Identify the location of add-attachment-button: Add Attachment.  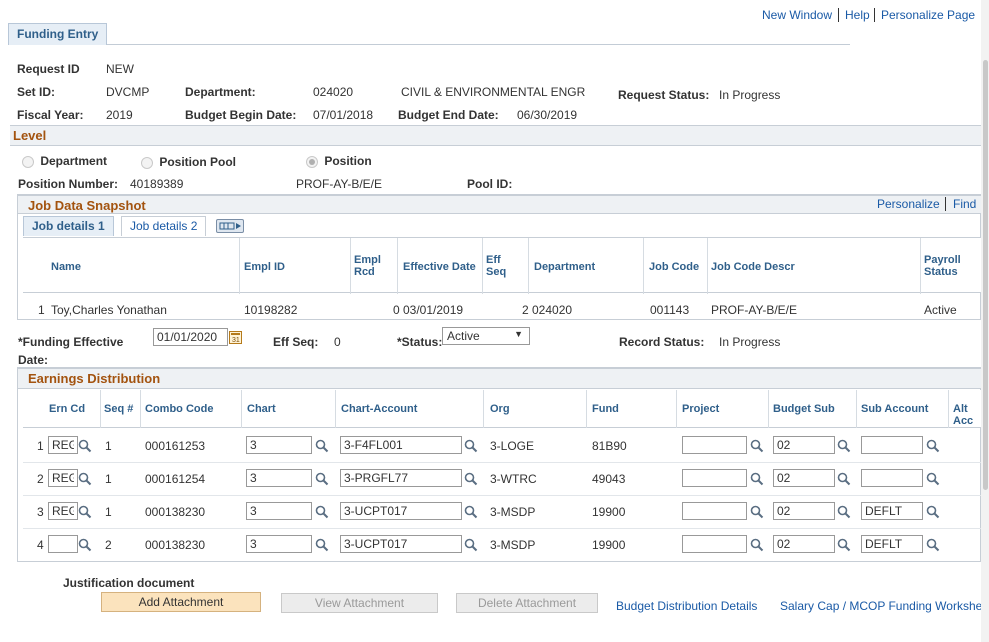
(181, 602).